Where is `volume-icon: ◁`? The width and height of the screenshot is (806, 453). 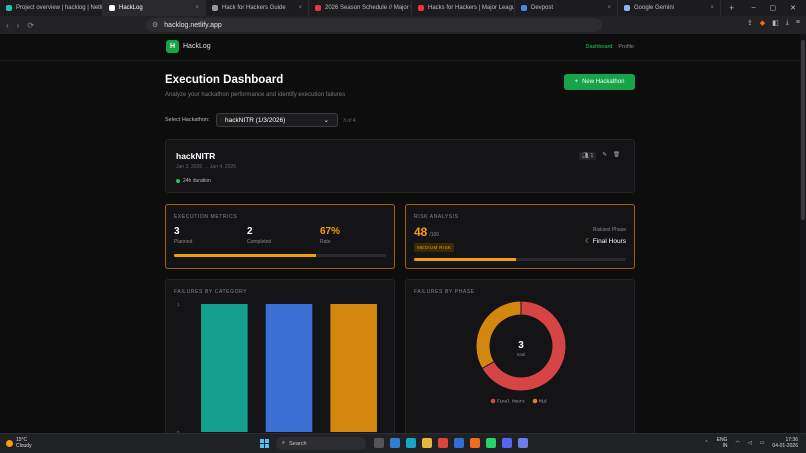
volume-icon: ◁ is located at coordinates (750, 443).